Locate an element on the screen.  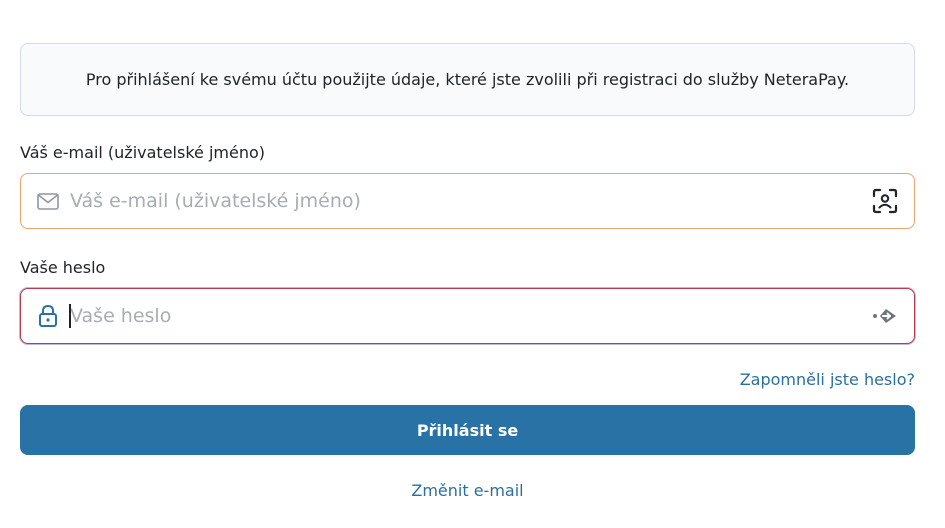
change-email-row: Změnit e-mail is located at coordinates (467, 491).